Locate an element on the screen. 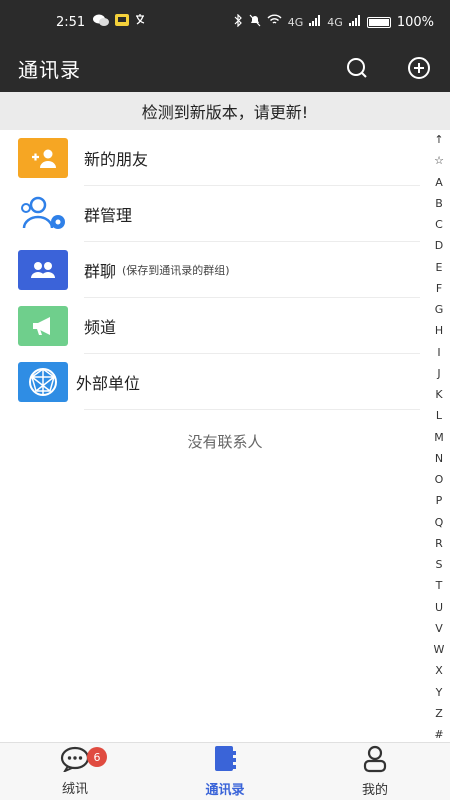 The width and height of the screenshot is (450, 800). tab-me: 我的 is located at coordinates (375, 771).